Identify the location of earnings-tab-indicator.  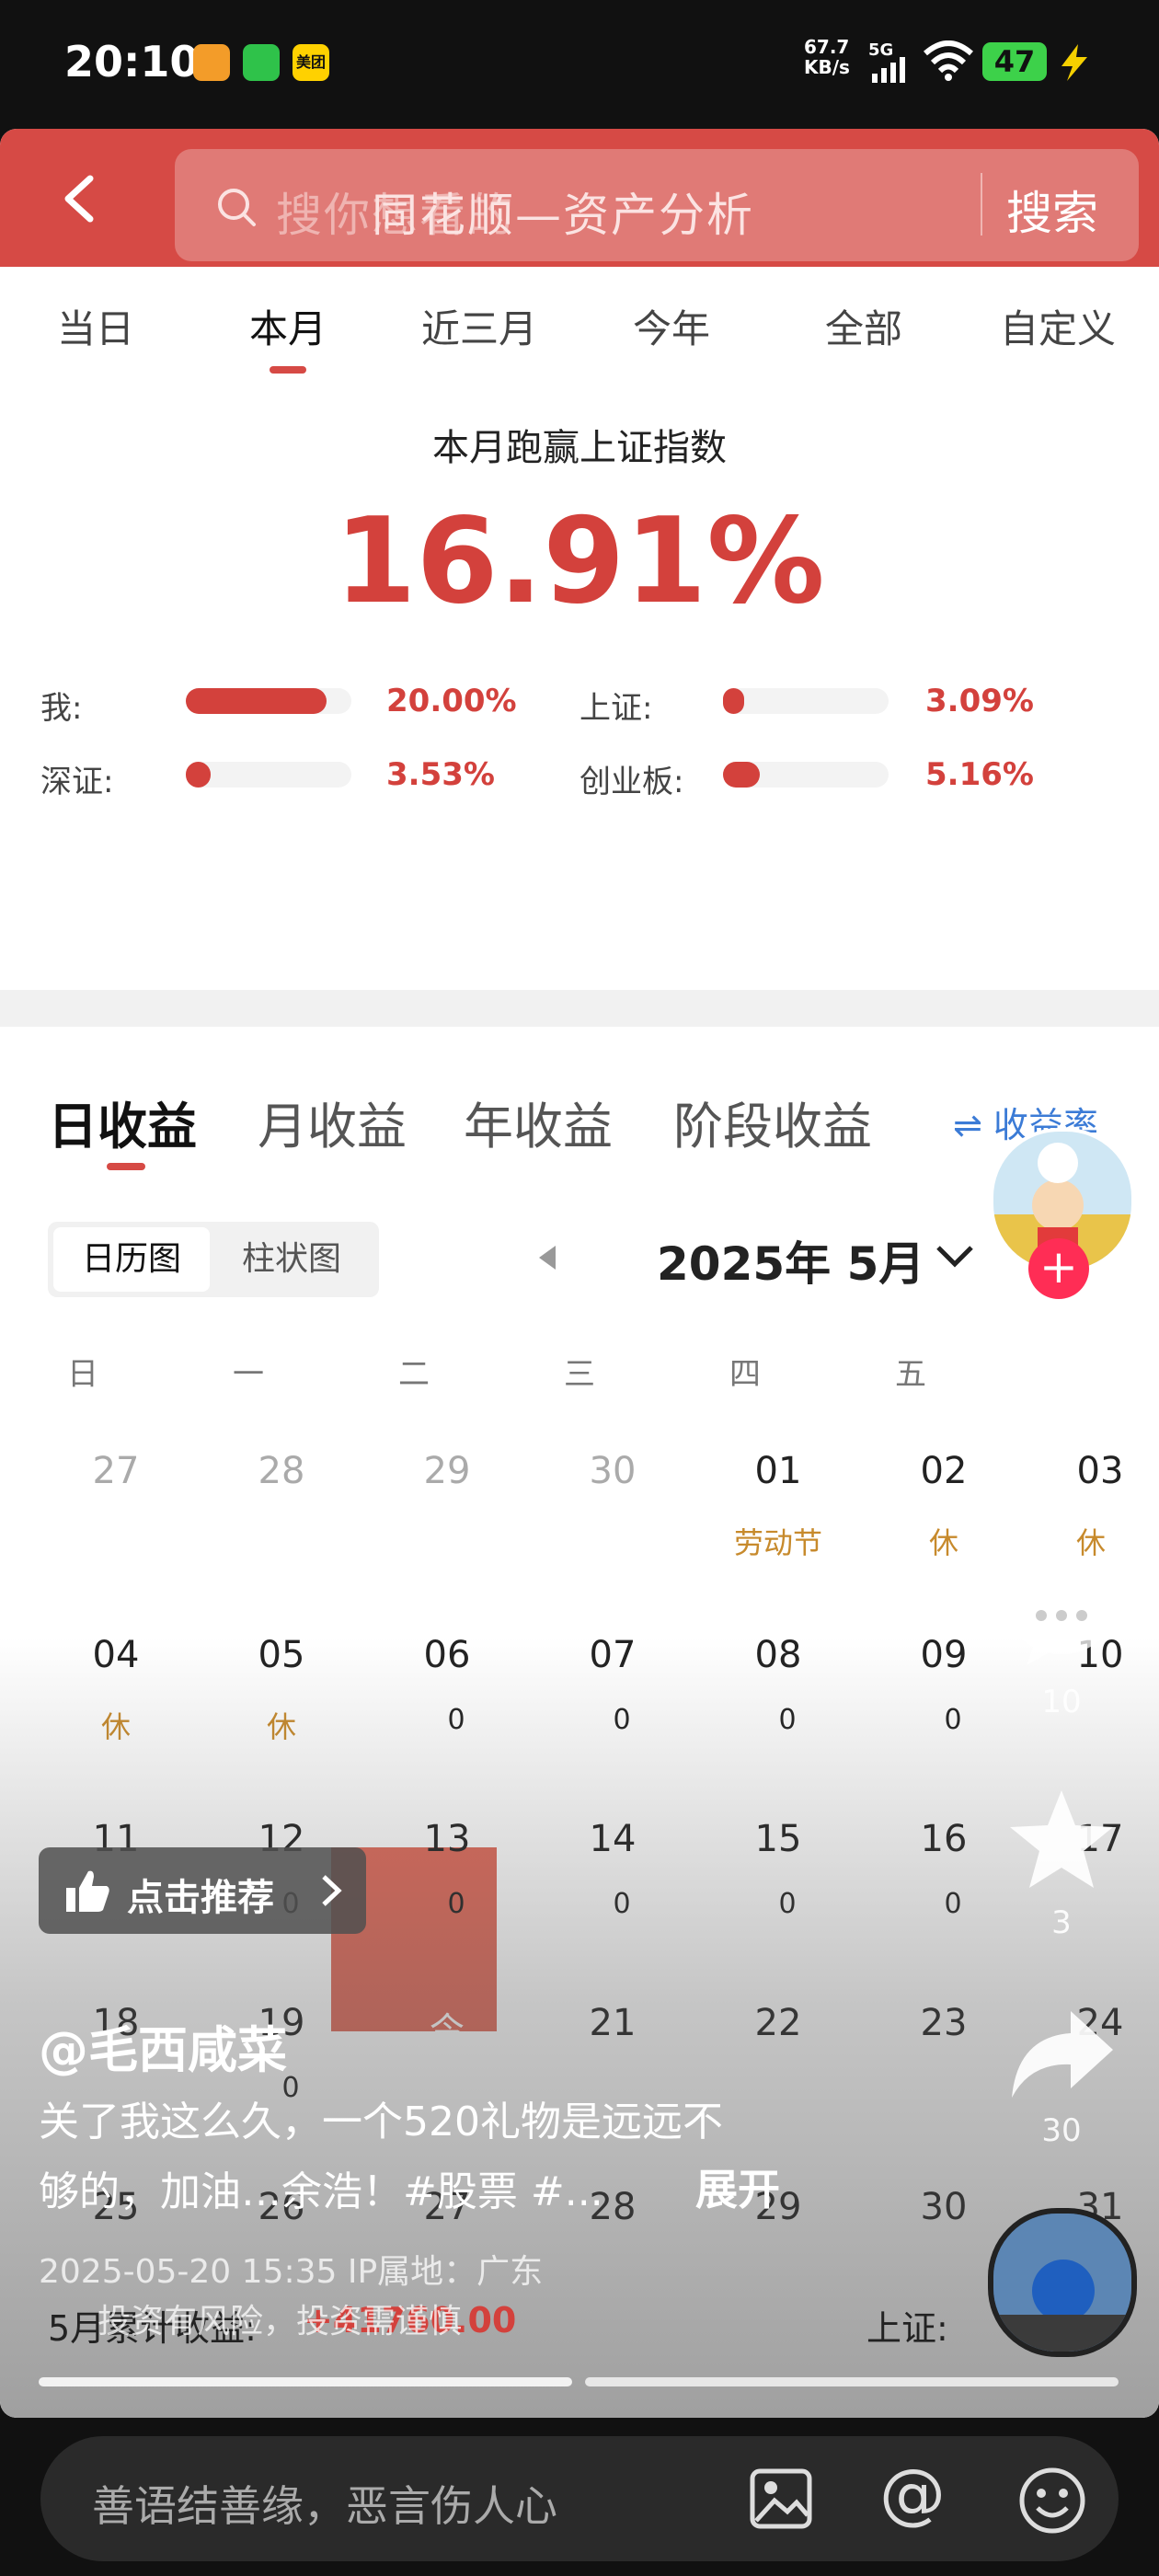
(126, 1166).